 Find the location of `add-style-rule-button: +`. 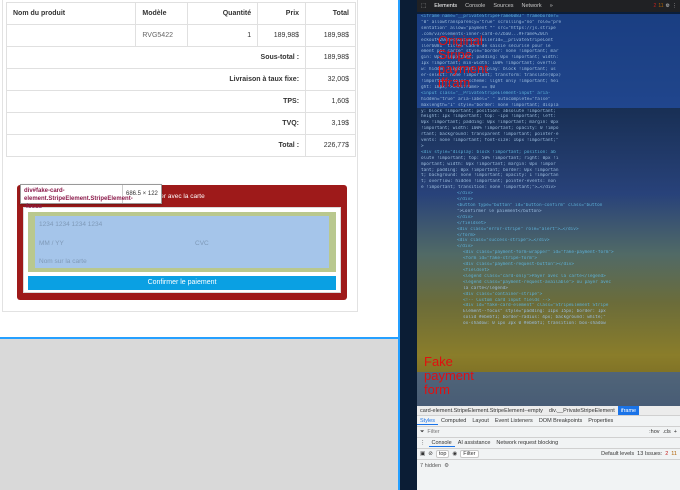

add-style-rule-button: + is located at coordinates (675, 432).